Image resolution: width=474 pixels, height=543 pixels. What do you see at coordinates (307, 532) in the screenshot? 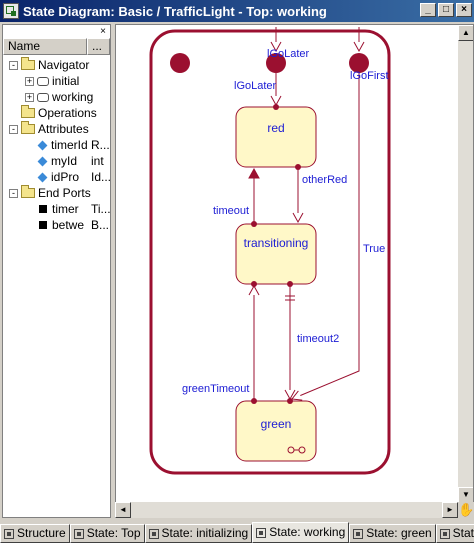
I see `tab-label: State: working` at bounding box center [307, 532].